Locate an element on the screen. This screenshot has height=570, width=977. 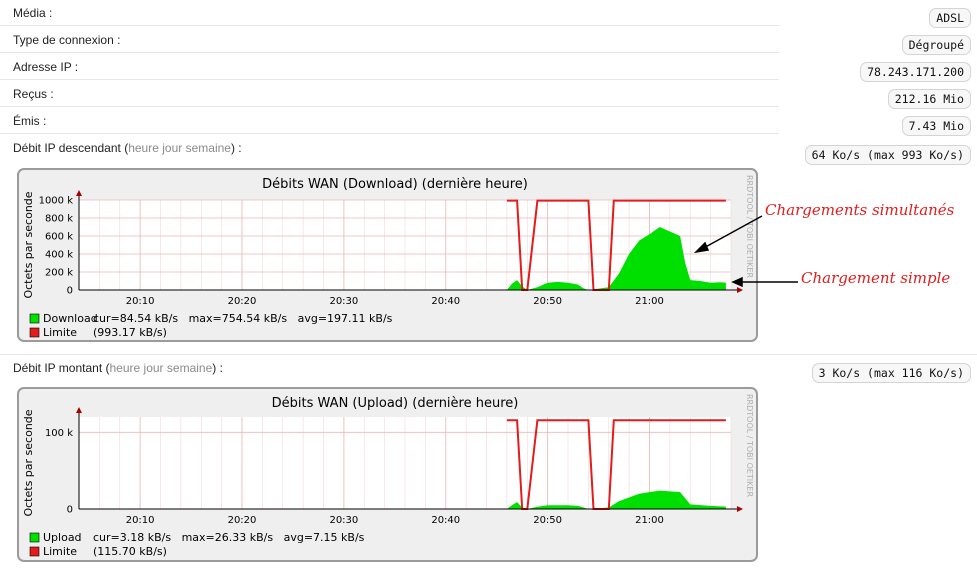
recus-value: 212.16 Mio is located at coordinates (929, 99).